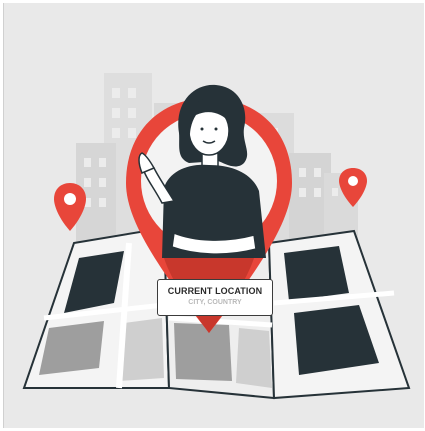 The image size is (425, 431). I want to click on current-location-card: CURRENT LOCATION CITY, COUNTRY, so click(215, 297).